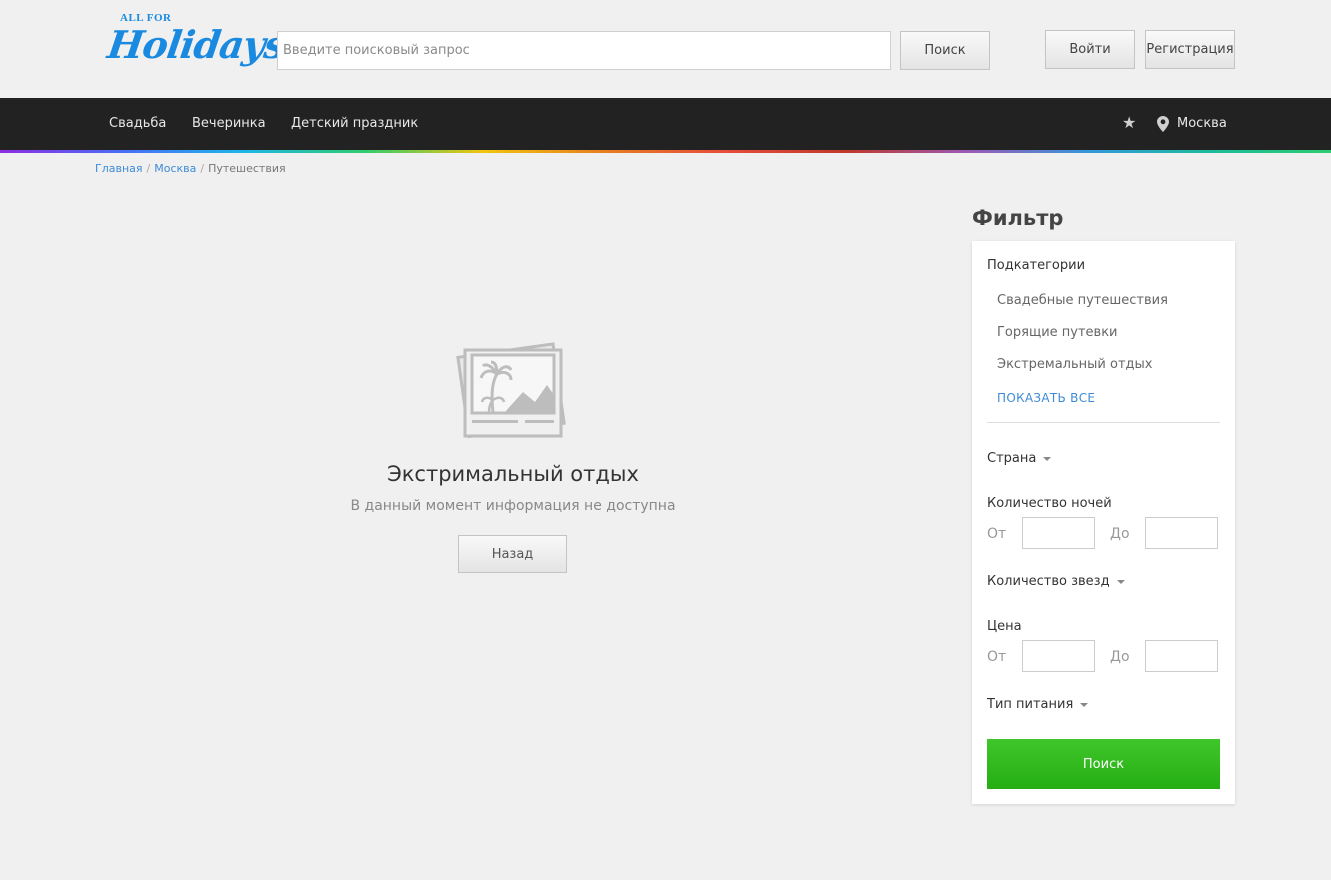  I want to click on stars-dropdown: Количество звезд, so click(1056, 581).